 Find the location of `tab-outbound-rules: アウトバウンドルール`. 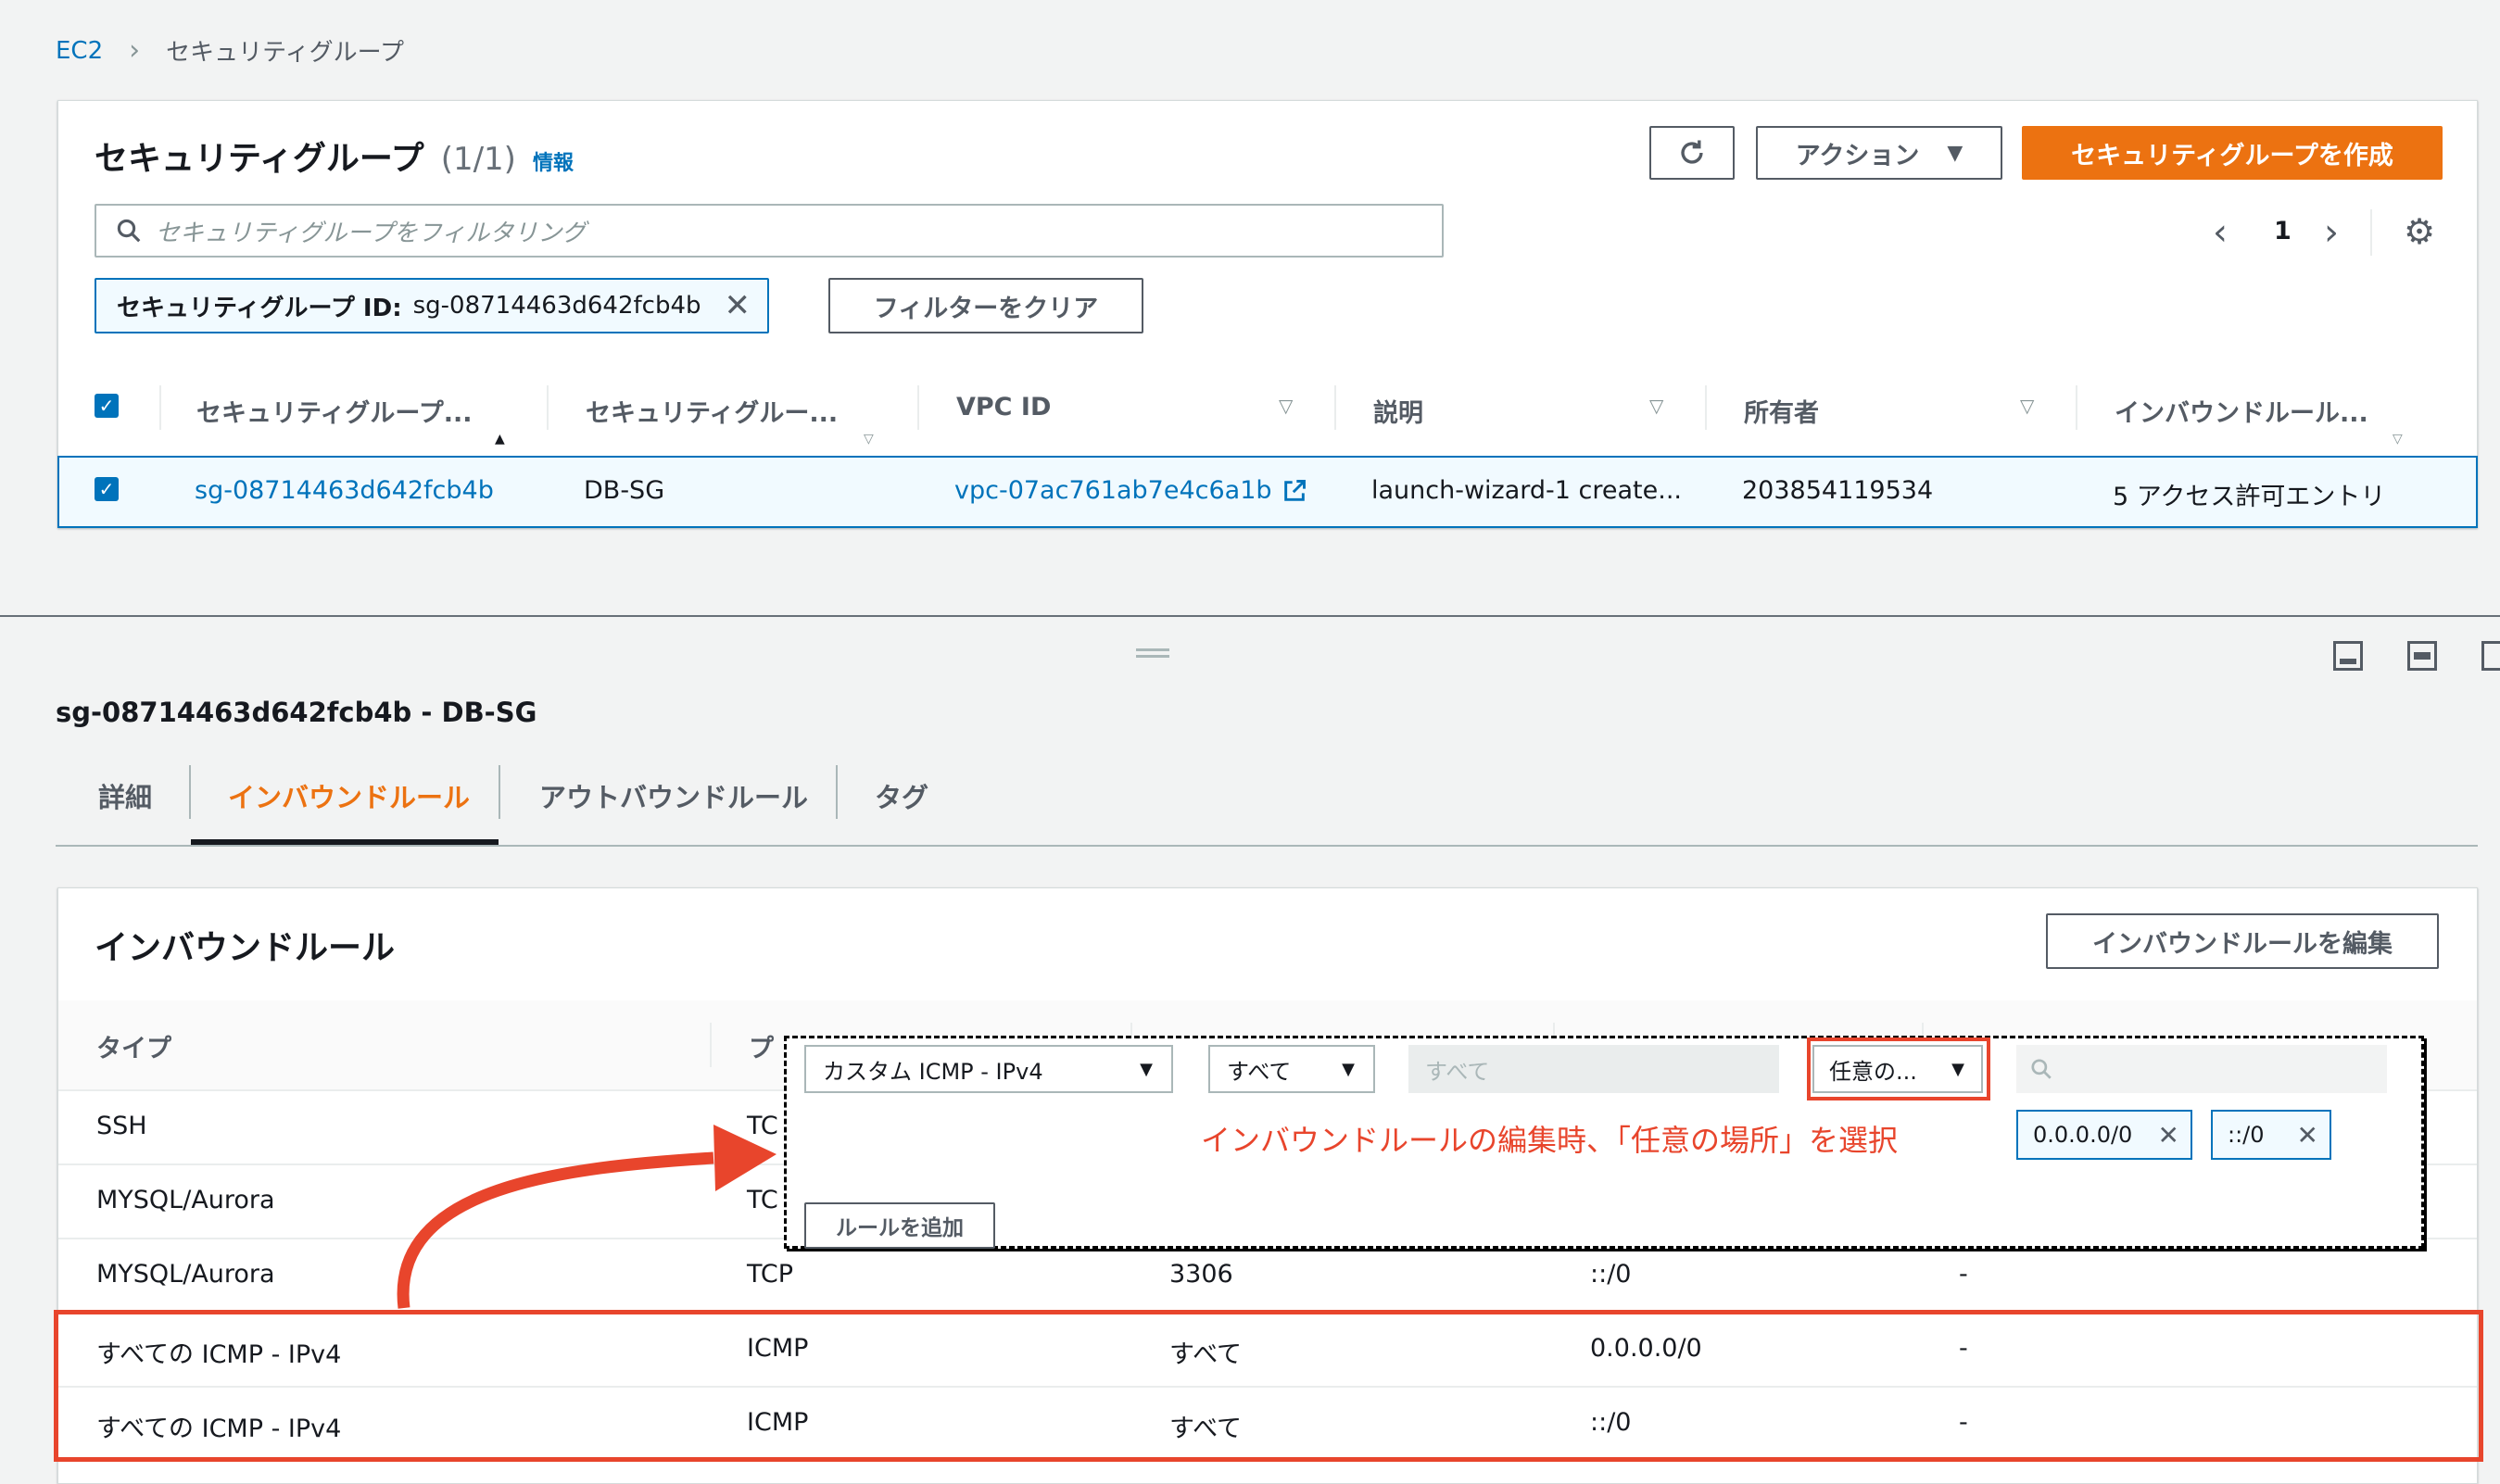

tab-outbound-rules: アウトバウンドルール is located at coordinates (673, 796).